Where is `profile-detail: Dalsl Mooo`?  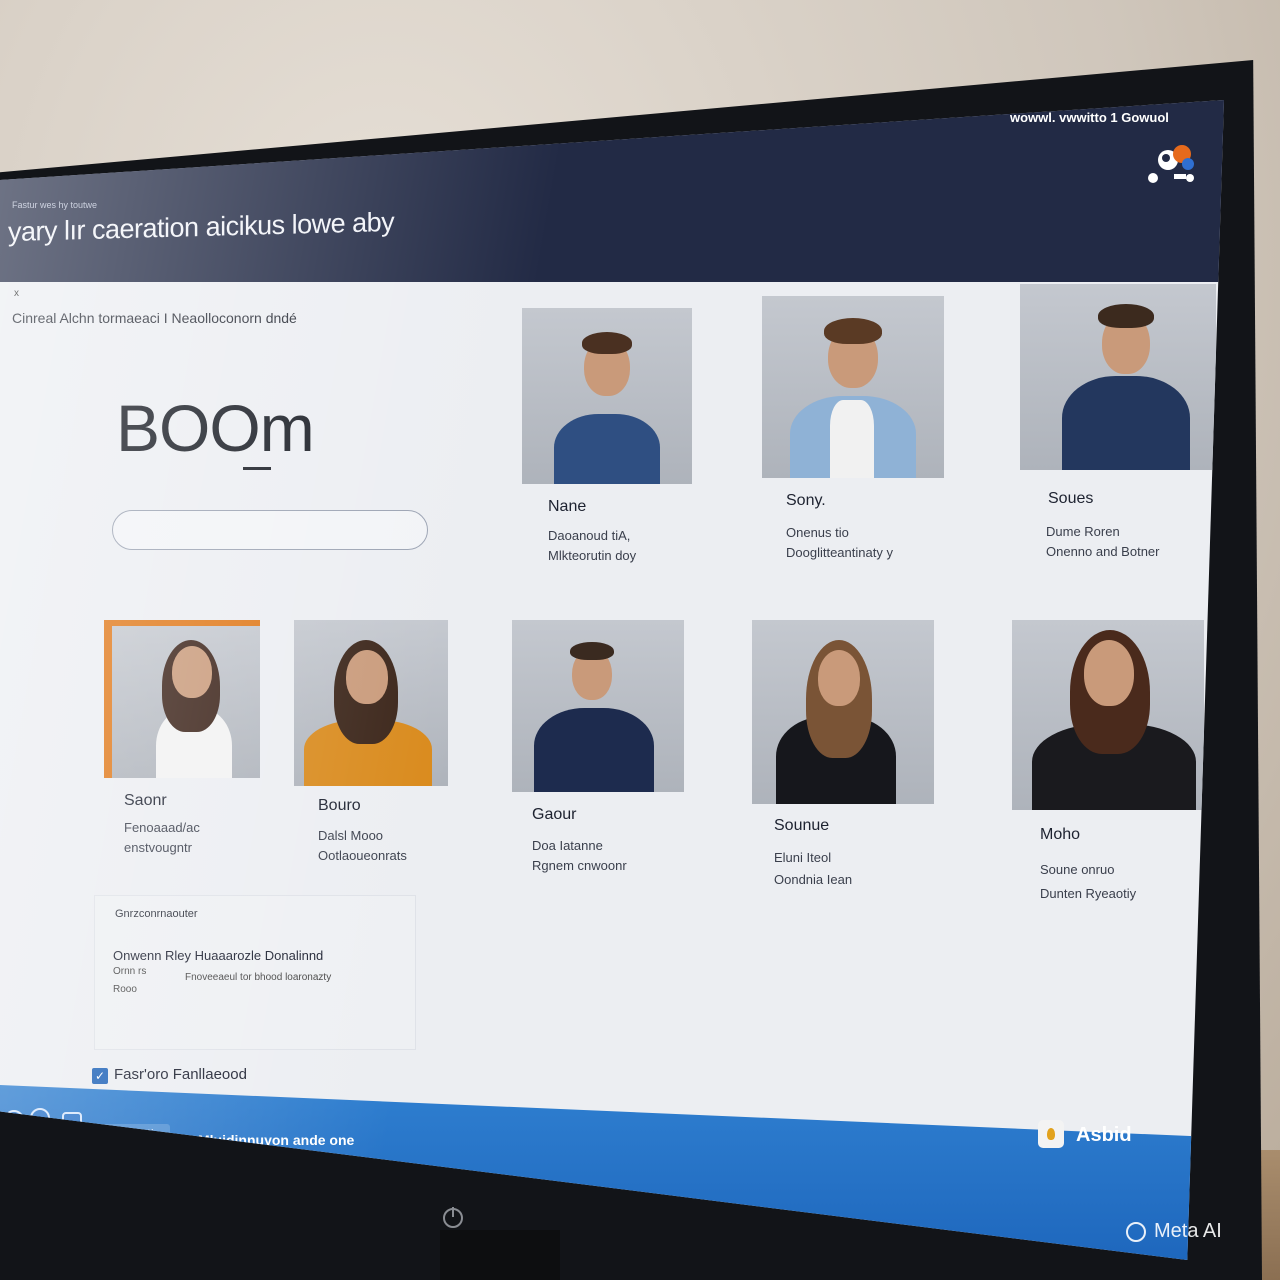
profile-detail: Dalsl Mooo is located at coordinates (351, 835).